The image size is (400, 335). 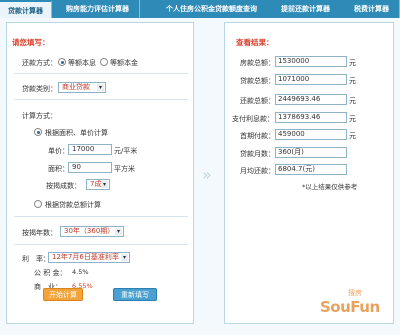 What do you see at coordinates (257, 171) in the screenshot?
I see `result-label-monthly-payment: 月均还款：` at bounding box center [257, 171].